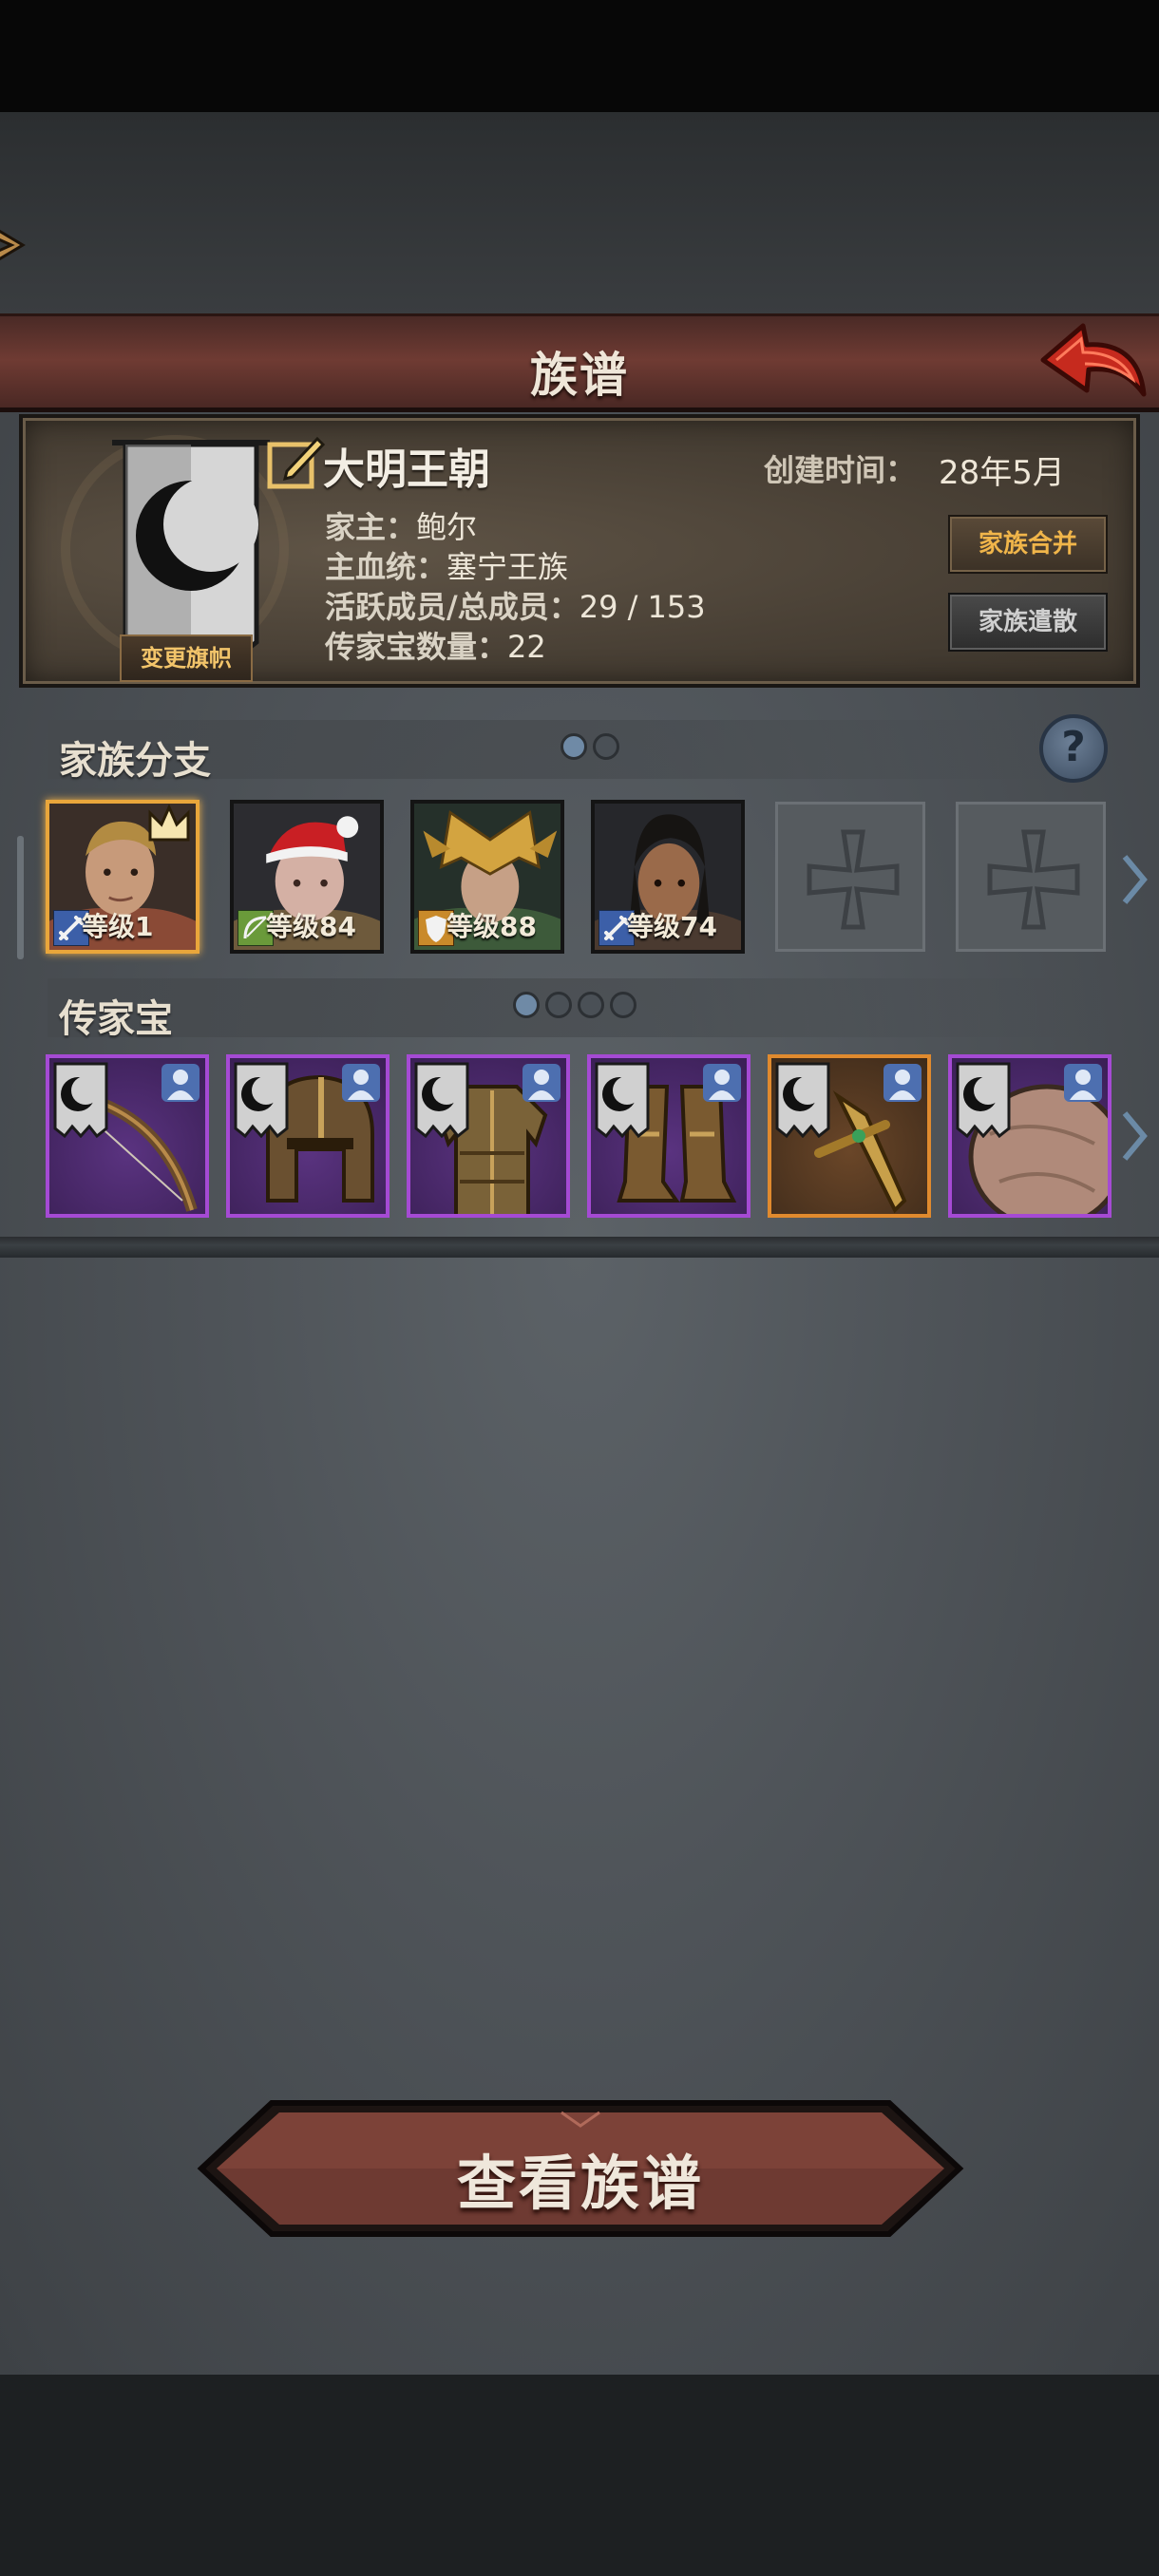  What do you see at coordinates (452, 607) in the screenshot?
I see `members-label: 活跃成员/总成员：` at bounding box center [452, 607].